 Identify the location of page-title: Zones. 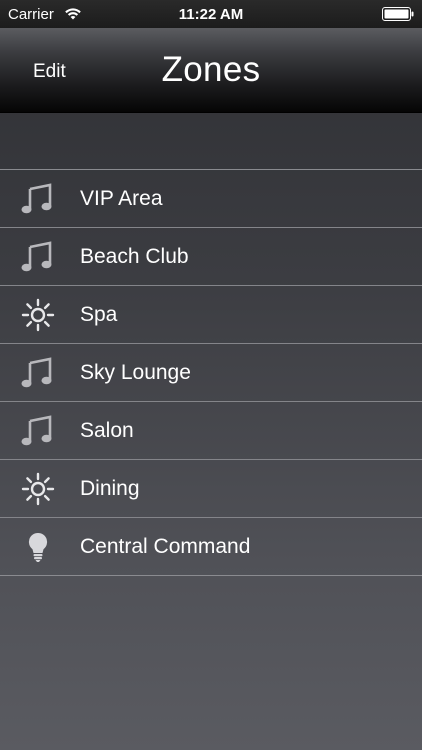
(211, 69).